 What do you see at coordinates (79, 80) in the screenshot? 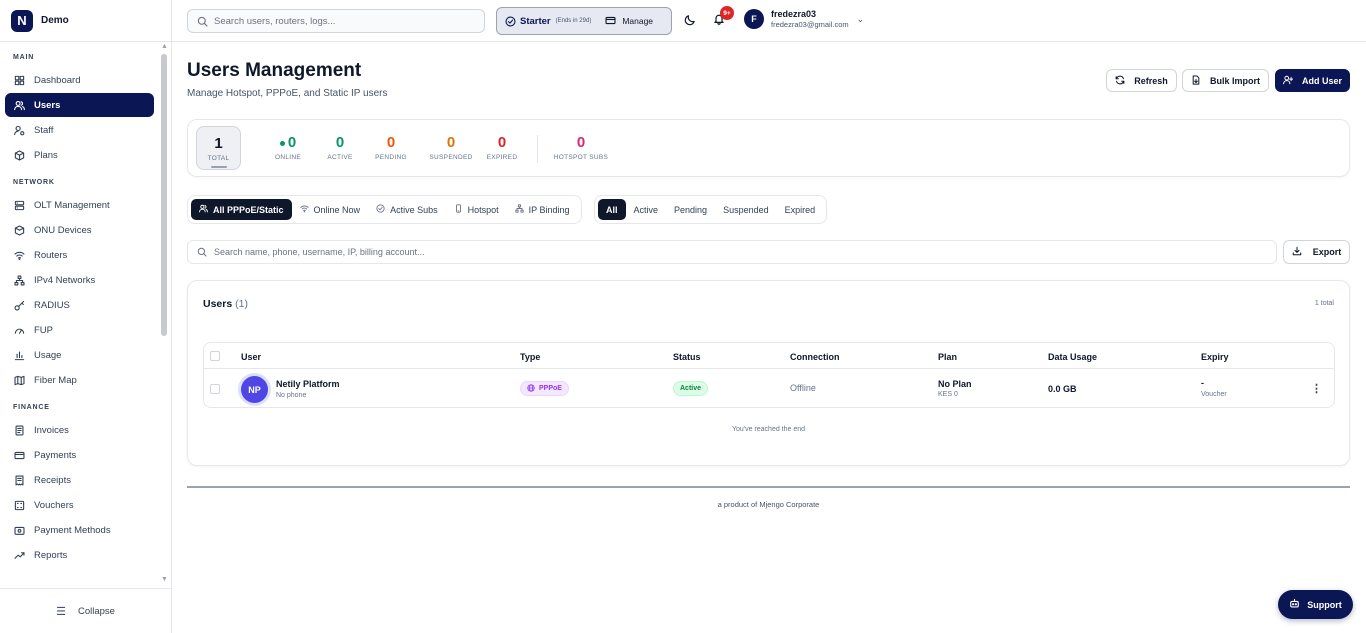
I see `sidebar-item-dashboard: Dashboard` at bounding box center [79, 80].